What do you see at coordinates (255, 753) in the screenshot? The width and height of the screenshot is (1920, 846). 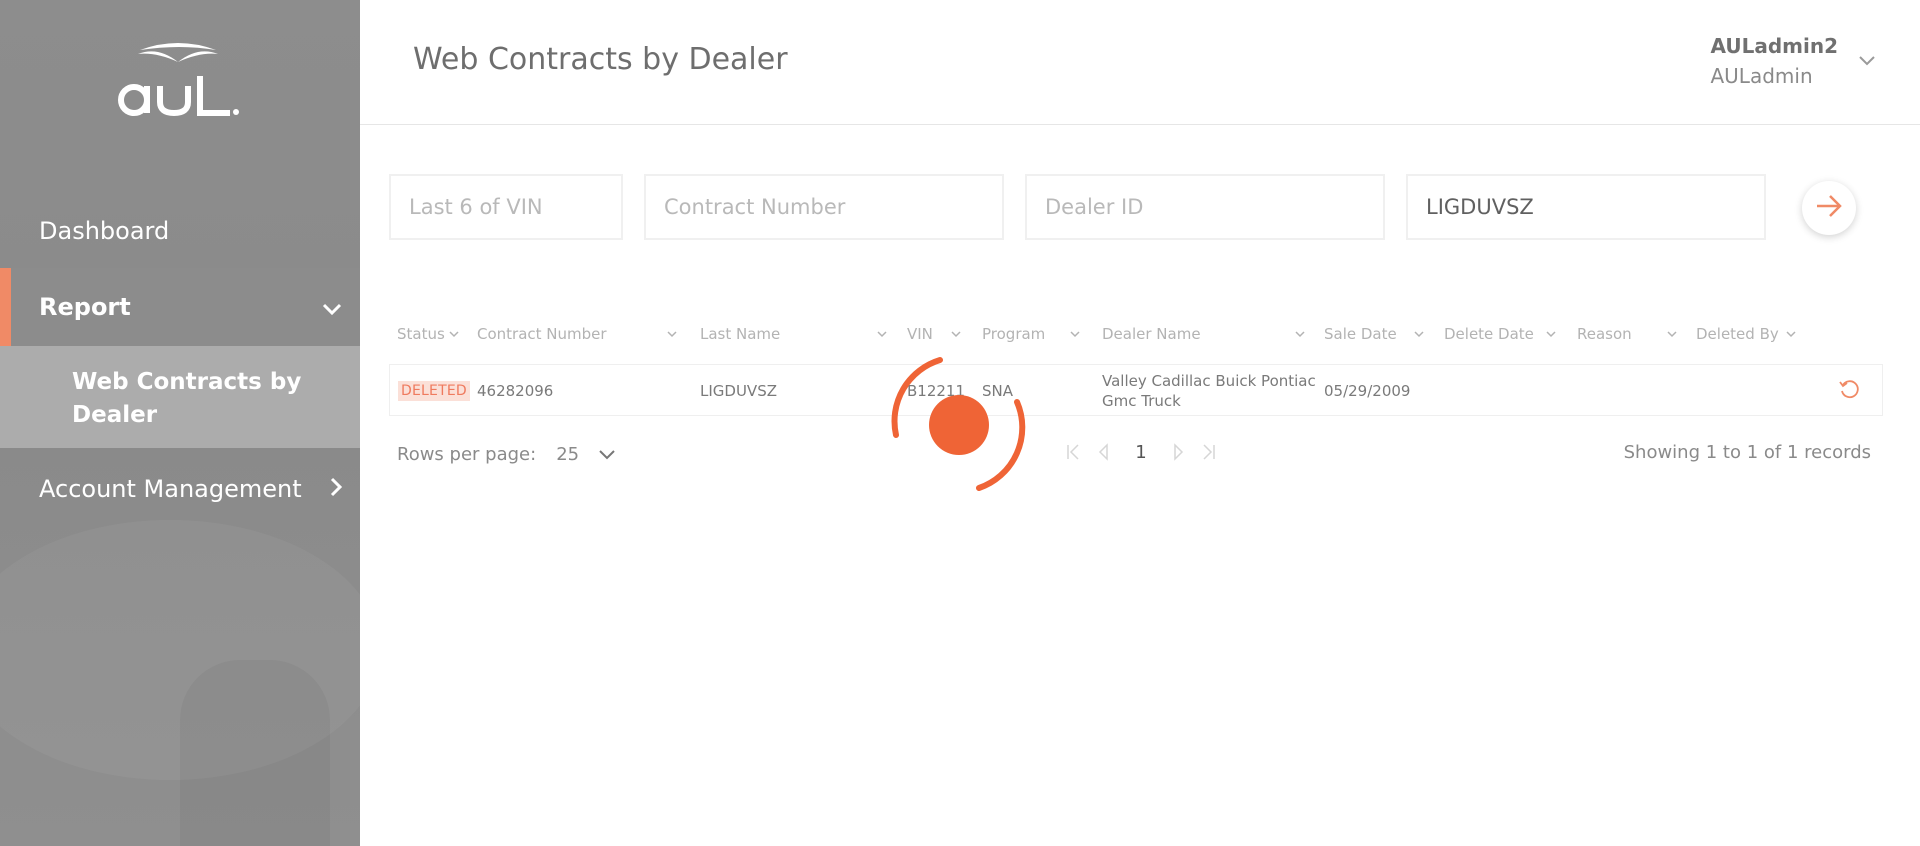 I see `sidebar-background-shape` at bounding box center [255, 753].